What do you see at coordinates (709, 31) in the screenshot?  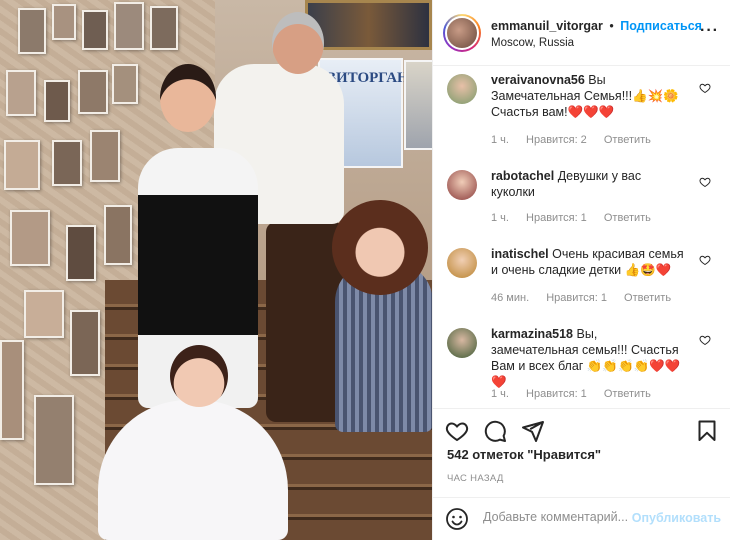 I see `more-horizontal-icon: ···` at bounding box center [709, 31].